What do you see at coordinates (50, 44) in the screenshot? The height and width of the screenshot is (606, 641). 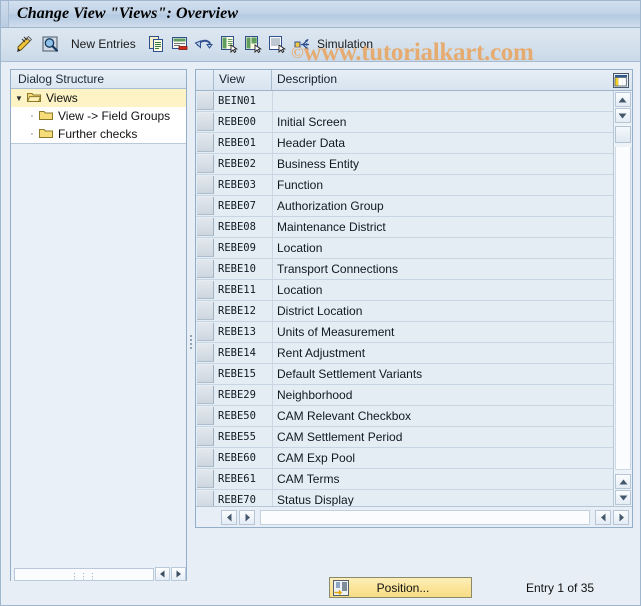 I see `display-details-button` at bounding box center [50, 44].